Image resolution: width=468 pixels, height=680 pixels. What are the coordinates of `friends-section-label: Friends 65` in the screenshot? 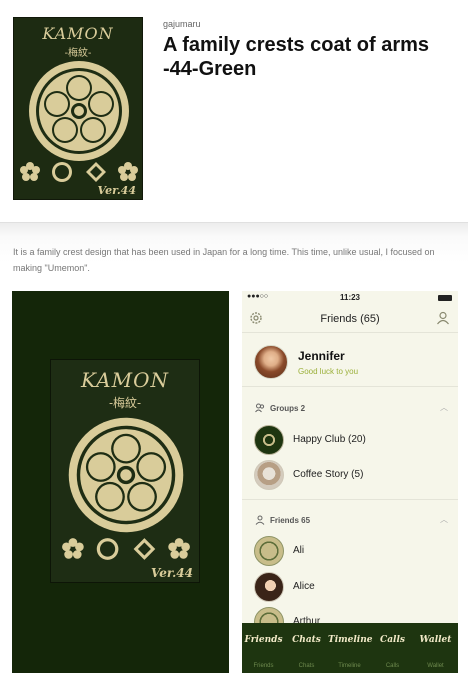 It's located at (290, 520).